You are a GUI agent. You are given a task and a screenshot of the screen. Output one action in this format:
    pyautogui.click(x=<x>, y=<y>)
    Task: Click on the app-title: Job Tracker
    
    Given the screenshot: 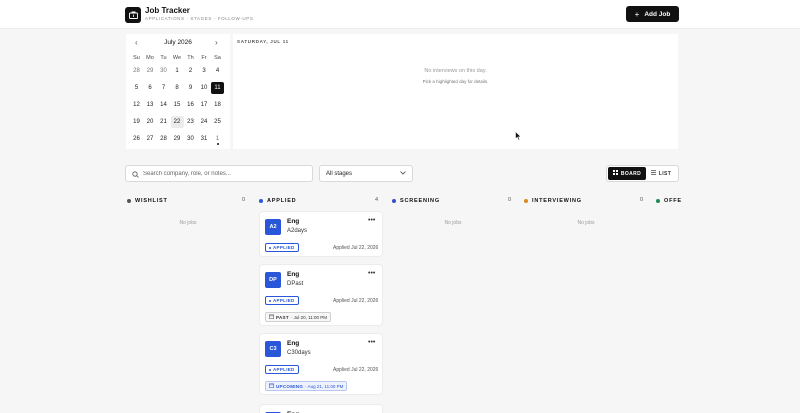 What is the action you would take?
    pyautogui.click(x=167, y=10)
    